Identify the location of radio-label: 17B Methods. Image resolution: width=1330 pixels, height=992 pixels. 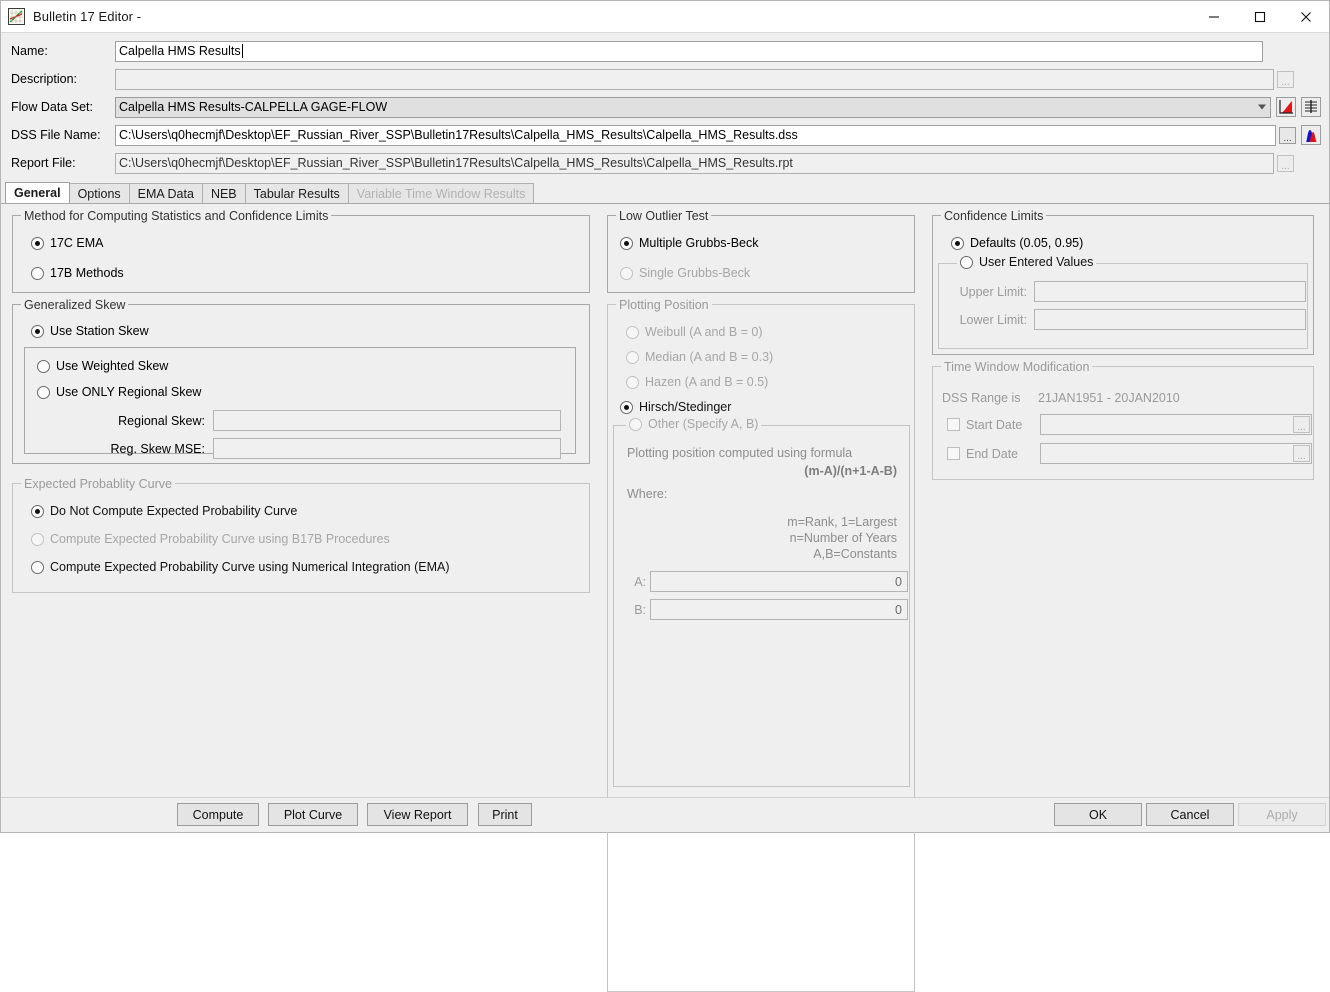
(87, 273).